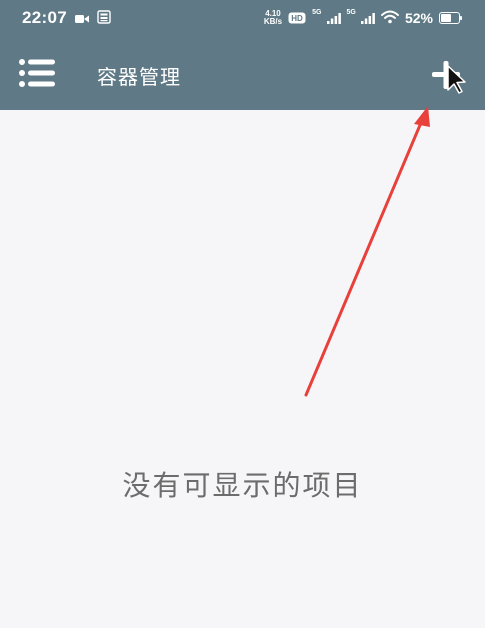 The height and width of the screenshot is (628, 485). I want to click on battery-percent: 52%, so click(418, 18).